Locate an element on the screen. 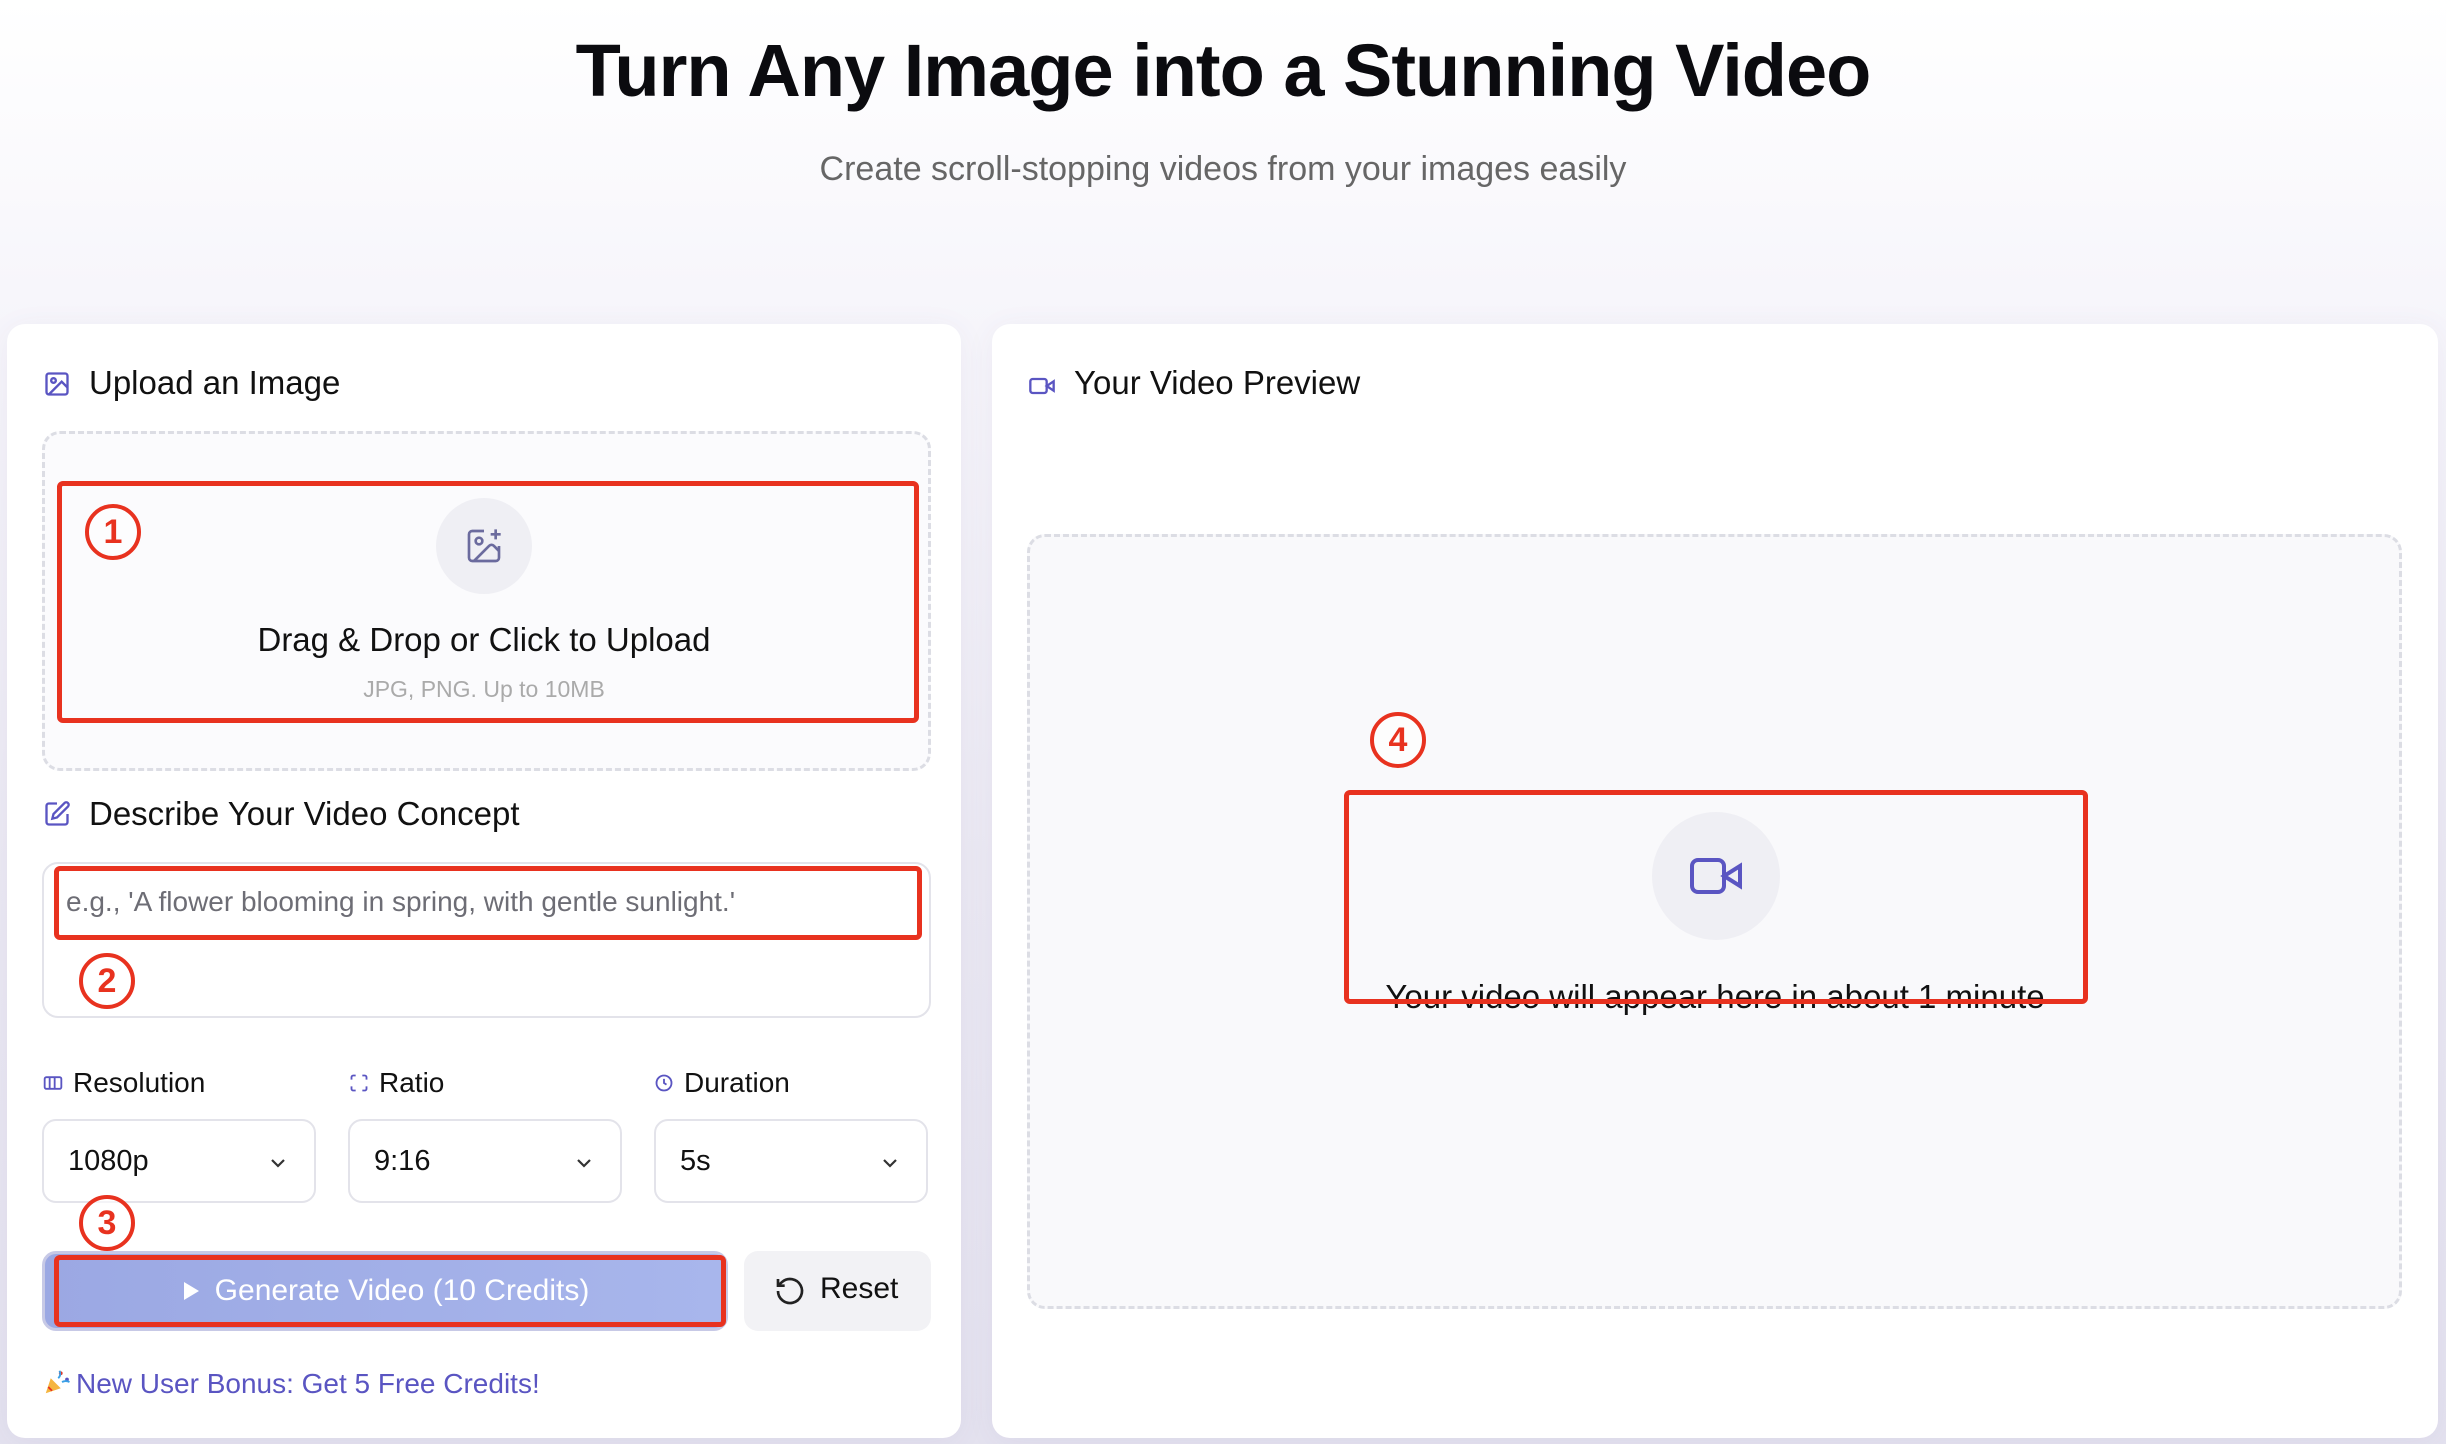  annotation-number-3: 3 is located at coordinates (107, 1223).